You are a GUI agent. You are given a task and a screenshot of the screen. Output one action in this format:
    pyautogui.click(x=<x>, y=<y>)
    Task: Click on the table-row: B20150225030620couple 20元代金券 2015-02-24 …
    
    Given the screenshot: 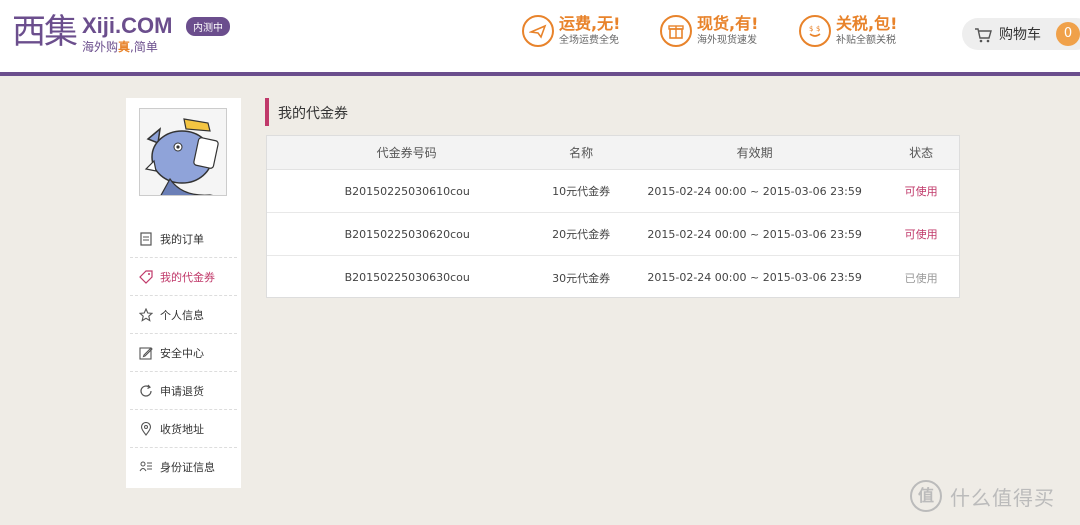 What is the action you would take?
    pyautogui.click(x=613, y=234)
    